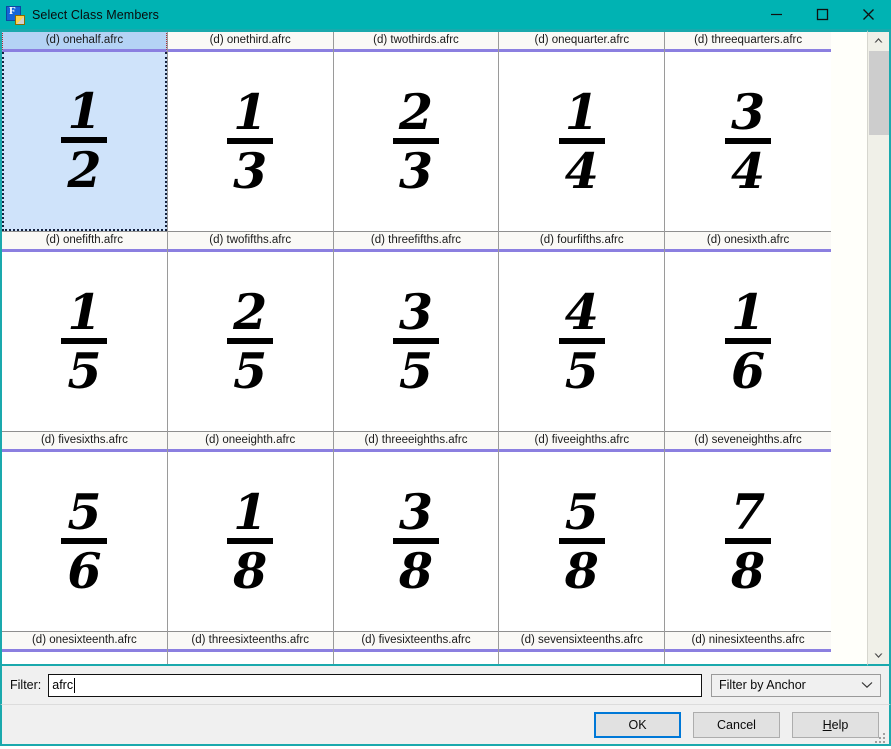 Image resolution: width=891 pixels, height=749 pixels. Describe the element at coordinates (867, 685) in the screenshot. I see `chevron-down-icon` at that location.